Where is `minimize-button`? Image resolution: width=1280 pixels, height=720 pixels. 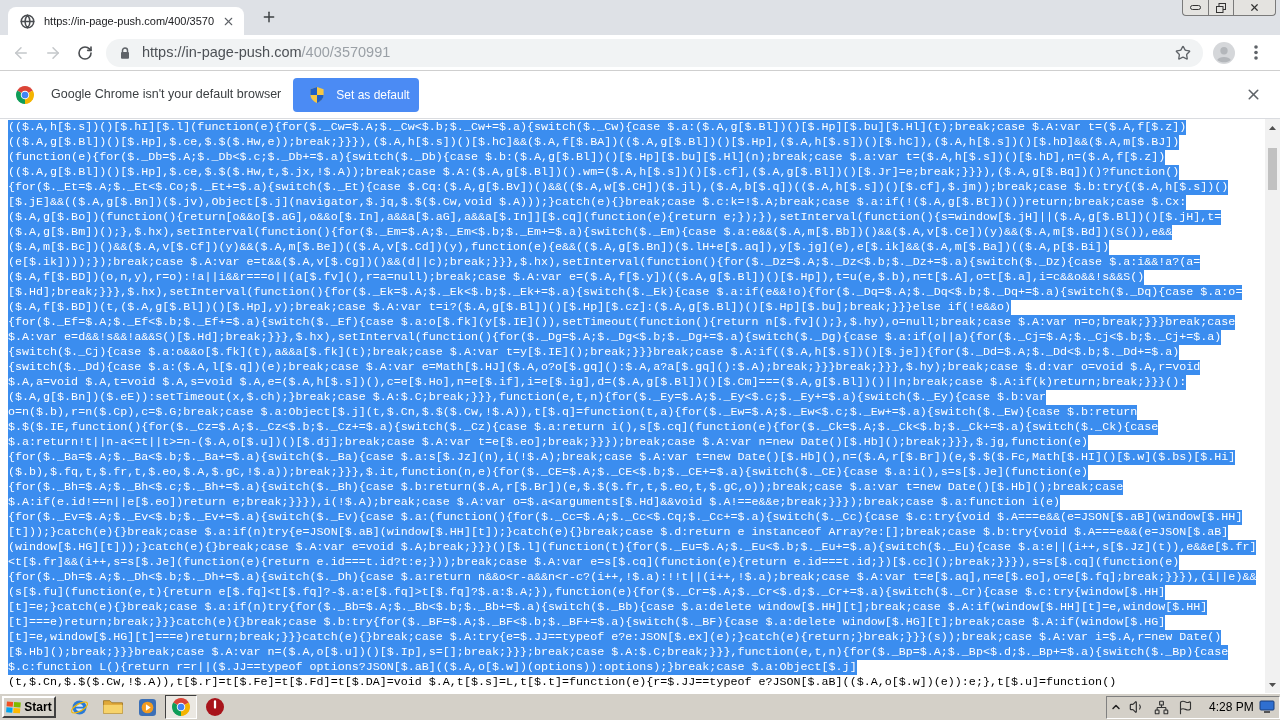
minimize-button is located at coordinates (1195, 8).